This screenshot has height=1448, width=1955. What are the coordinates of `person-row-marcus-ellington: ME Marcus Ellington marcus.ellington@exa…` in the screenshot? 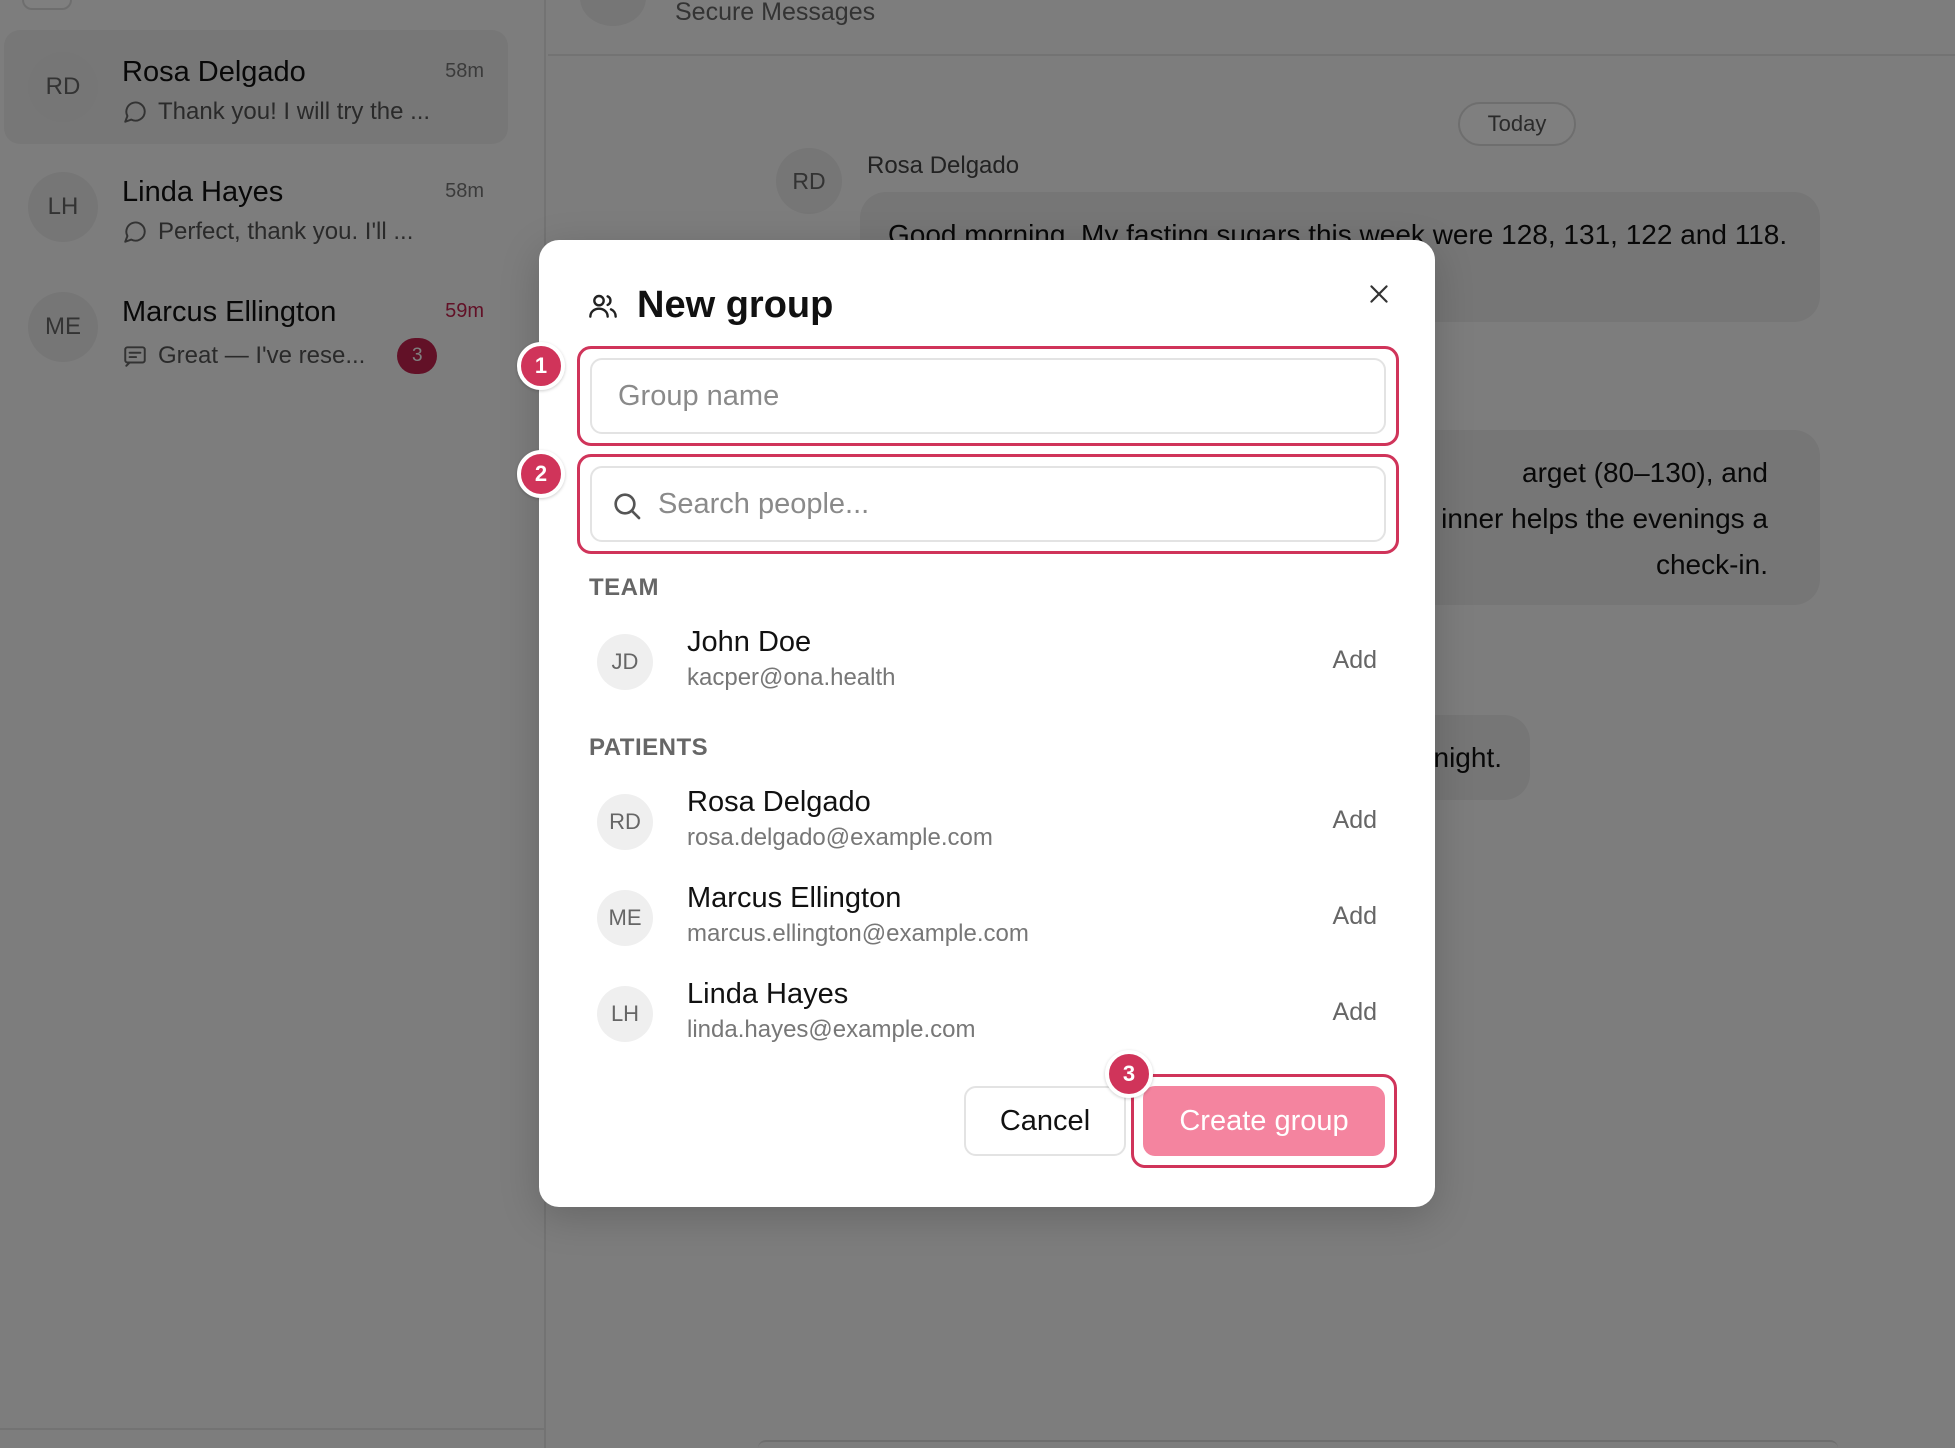 It's located at (989, 922).